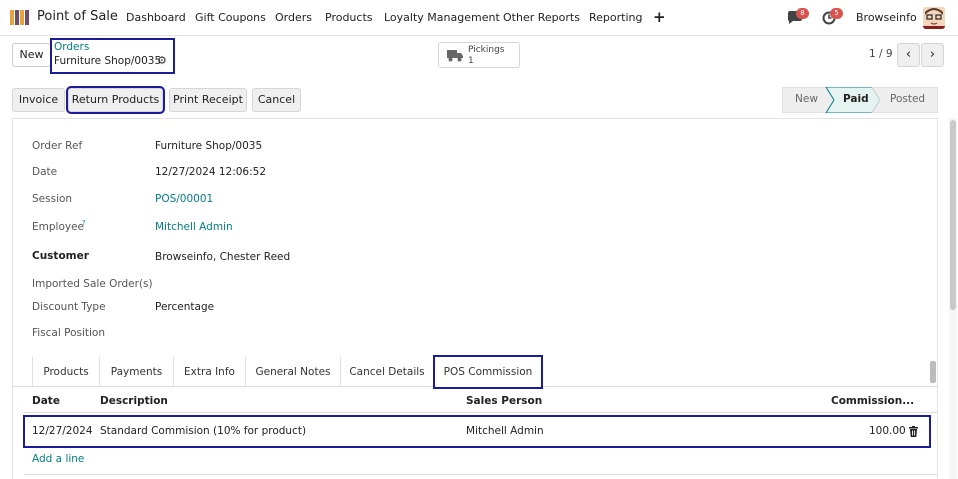  Describe the element at coordinates (486, 50) in the screenshot. I see `pickings-label: Pickings` at that location.